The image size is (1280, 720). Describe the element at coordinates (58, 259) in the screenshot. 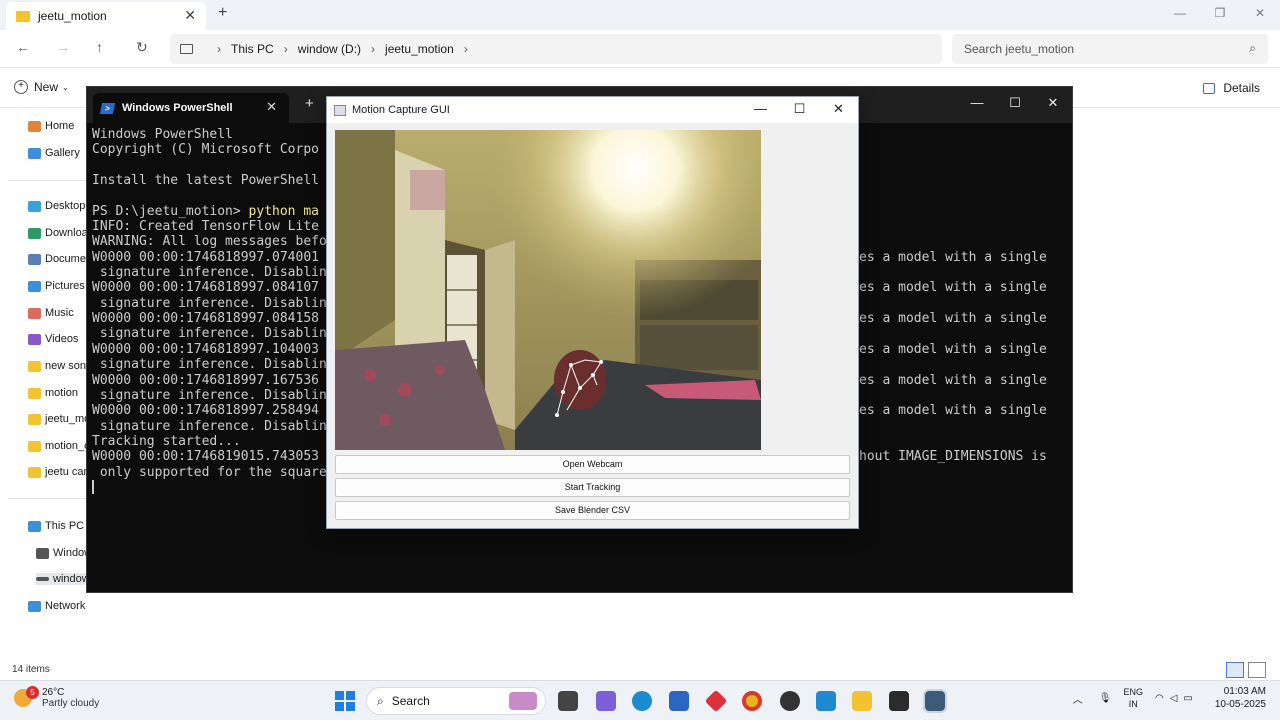

I see `sidebar-item-documents: Documents` at that location.